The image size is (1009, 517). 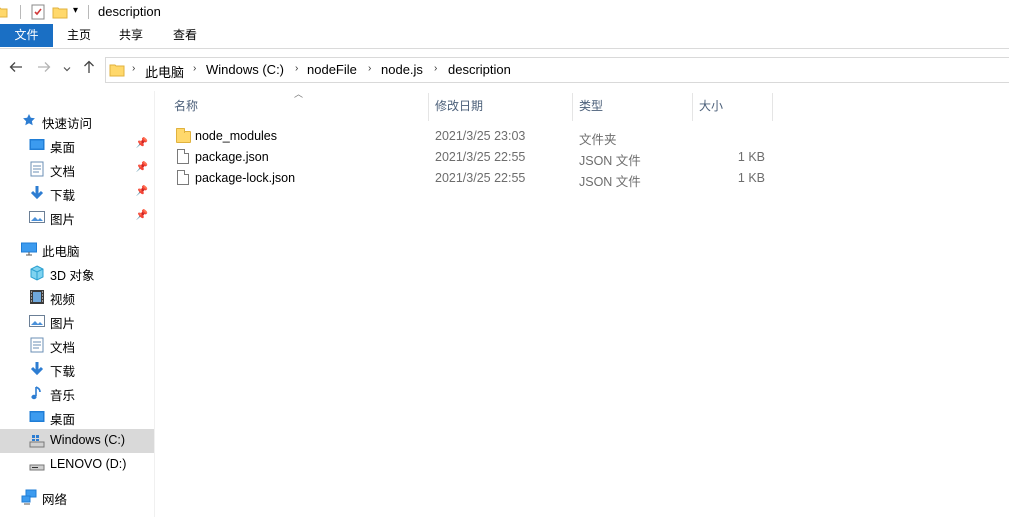 I want to click on video-icon, so click(x=37, y=297).